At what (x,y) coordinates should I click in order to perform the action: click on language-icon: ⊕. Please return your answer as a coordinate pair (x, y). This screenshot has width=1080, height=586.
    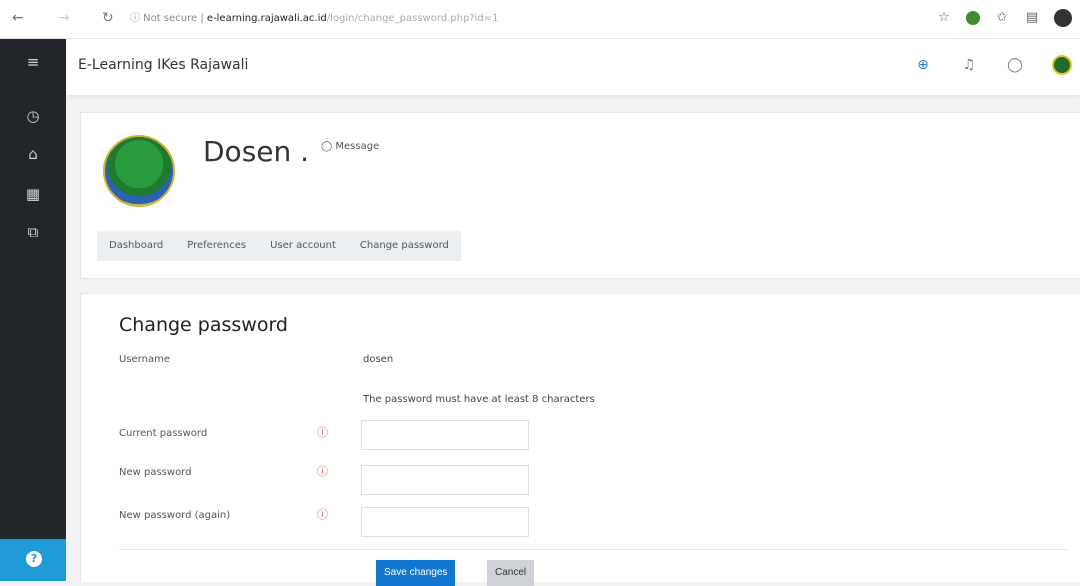
    Looking at the image, I should click on (923, 65).